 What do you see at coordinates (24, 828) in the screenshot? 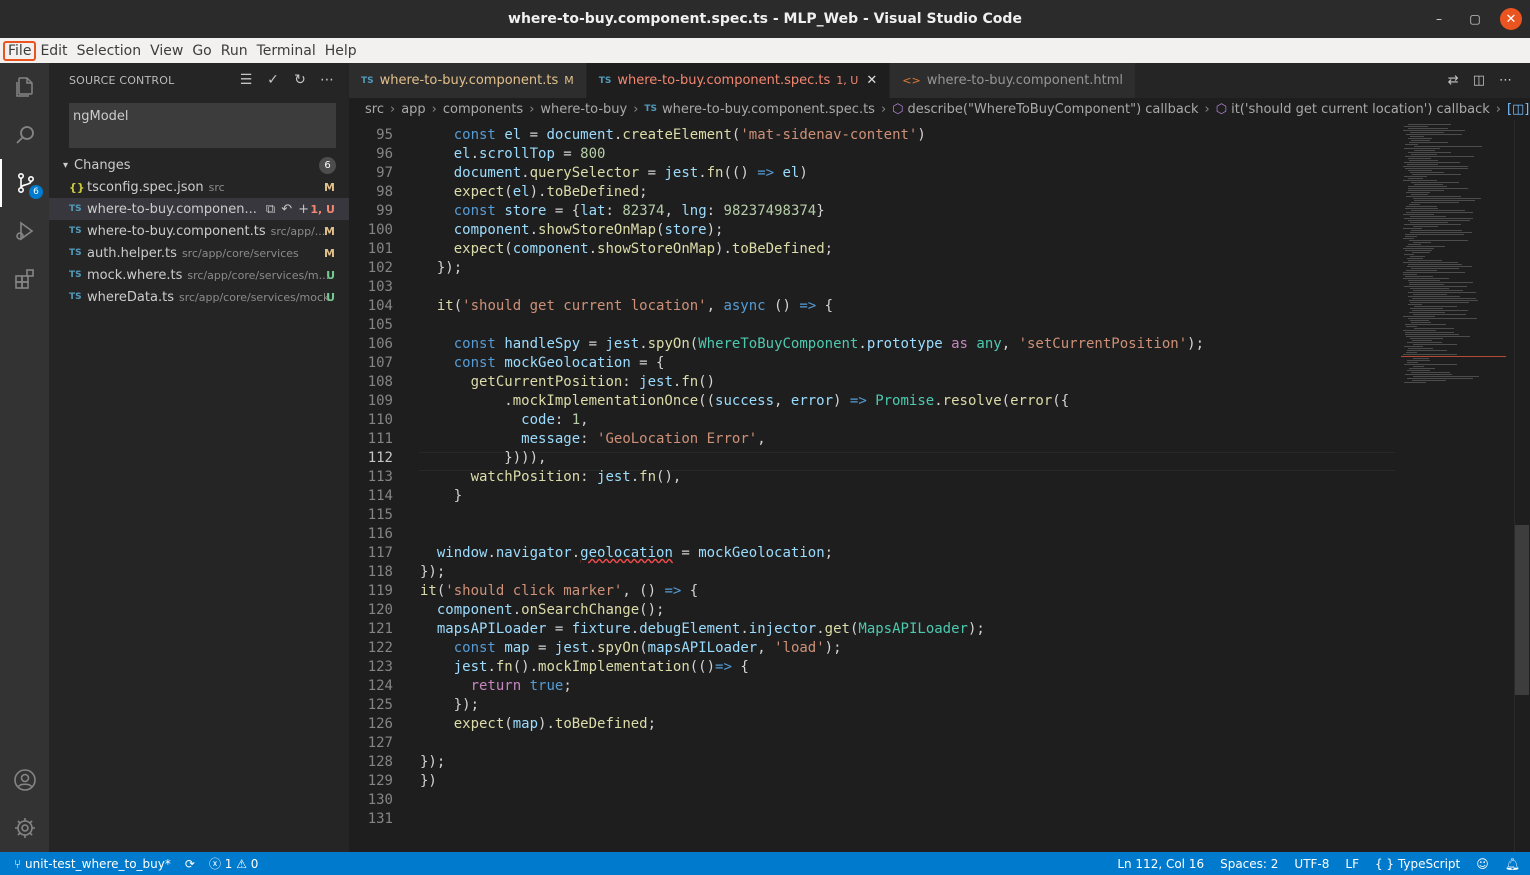
I see `manage-activity` at bounding box center [24, 828].